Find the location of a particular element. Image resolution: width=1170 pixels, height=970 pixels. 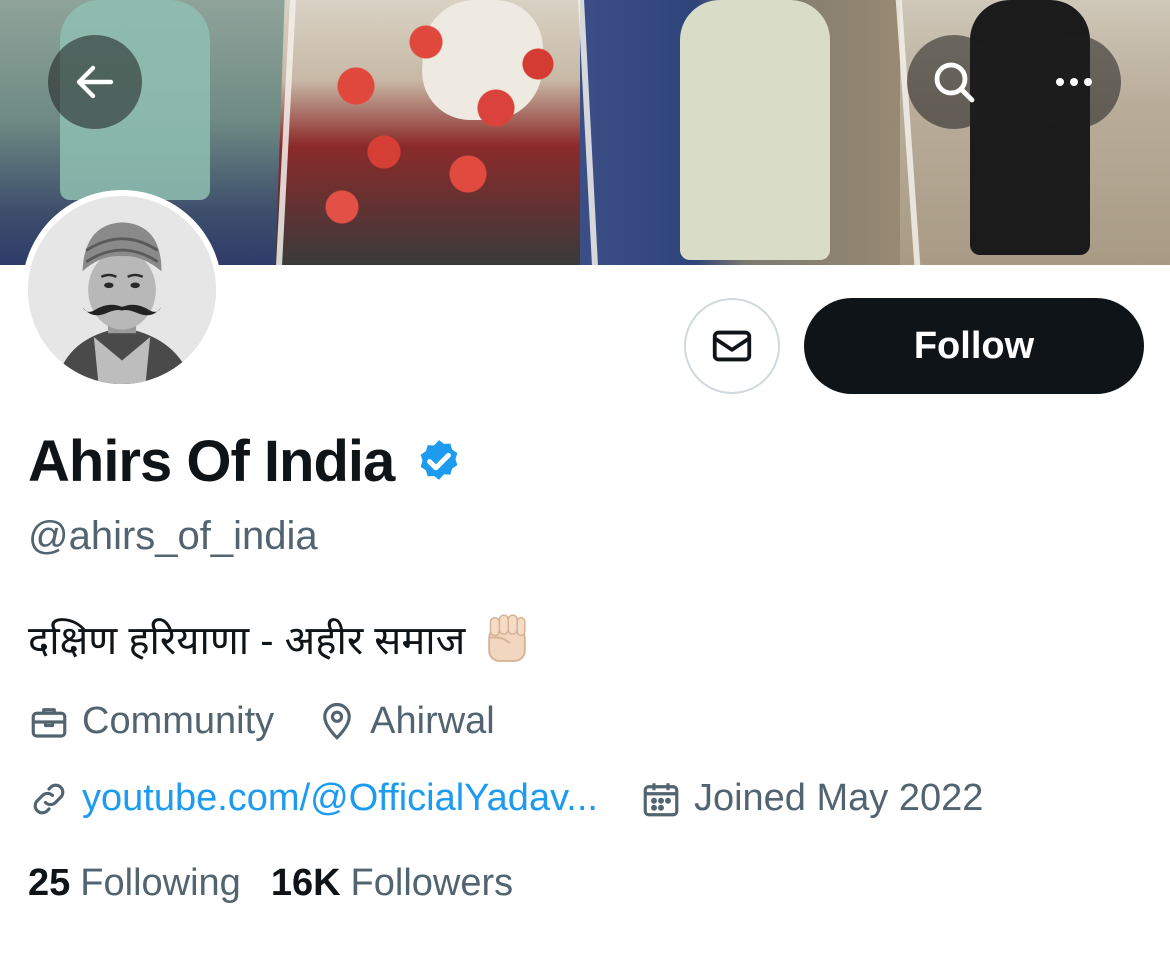

calendar-icon is located at coordinates (661, 799).